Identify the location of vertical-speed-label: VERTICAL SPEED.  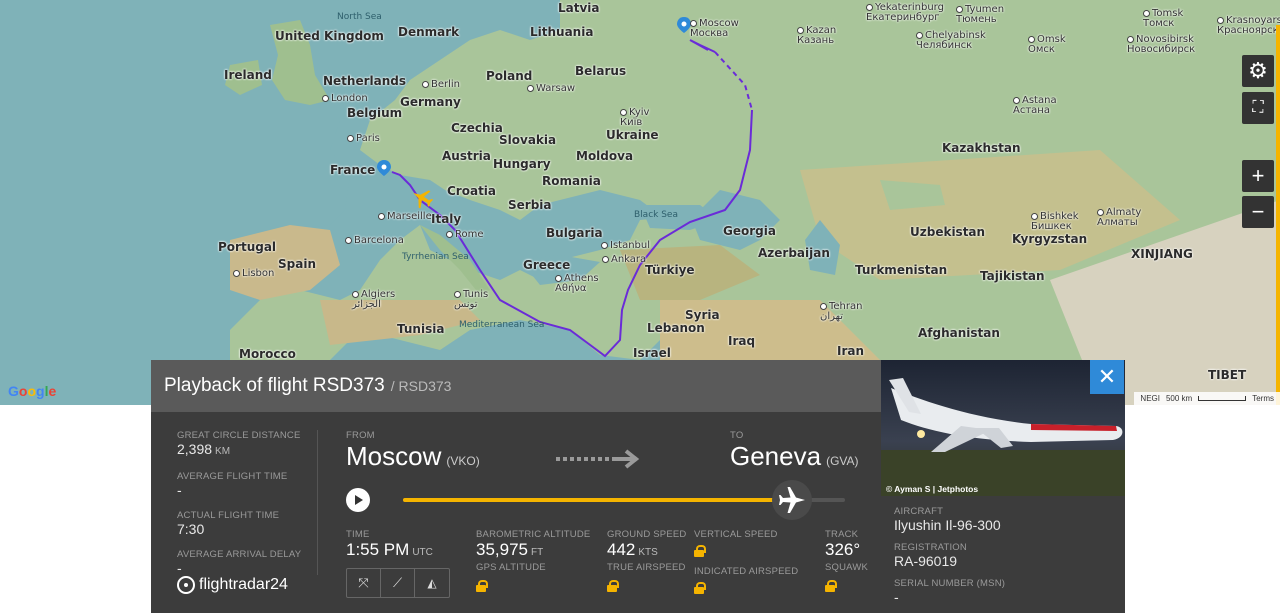
(736, 534).